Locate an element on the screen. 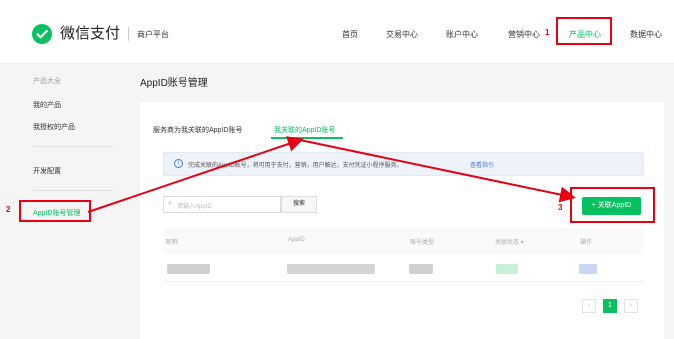 The image size is (674, 339). arrow-sidebar-to-tab is located at coordinates (195, 174).